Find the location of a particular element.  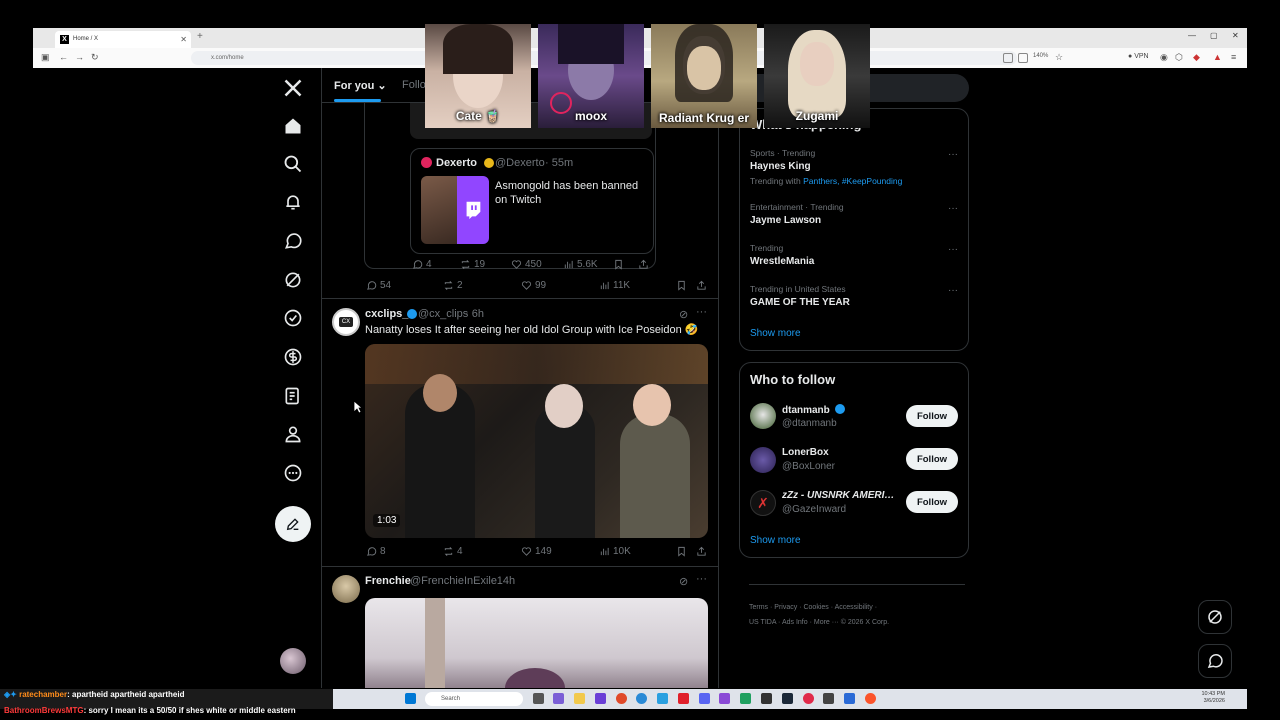

brave-icon is located at coordinates (870, 698).